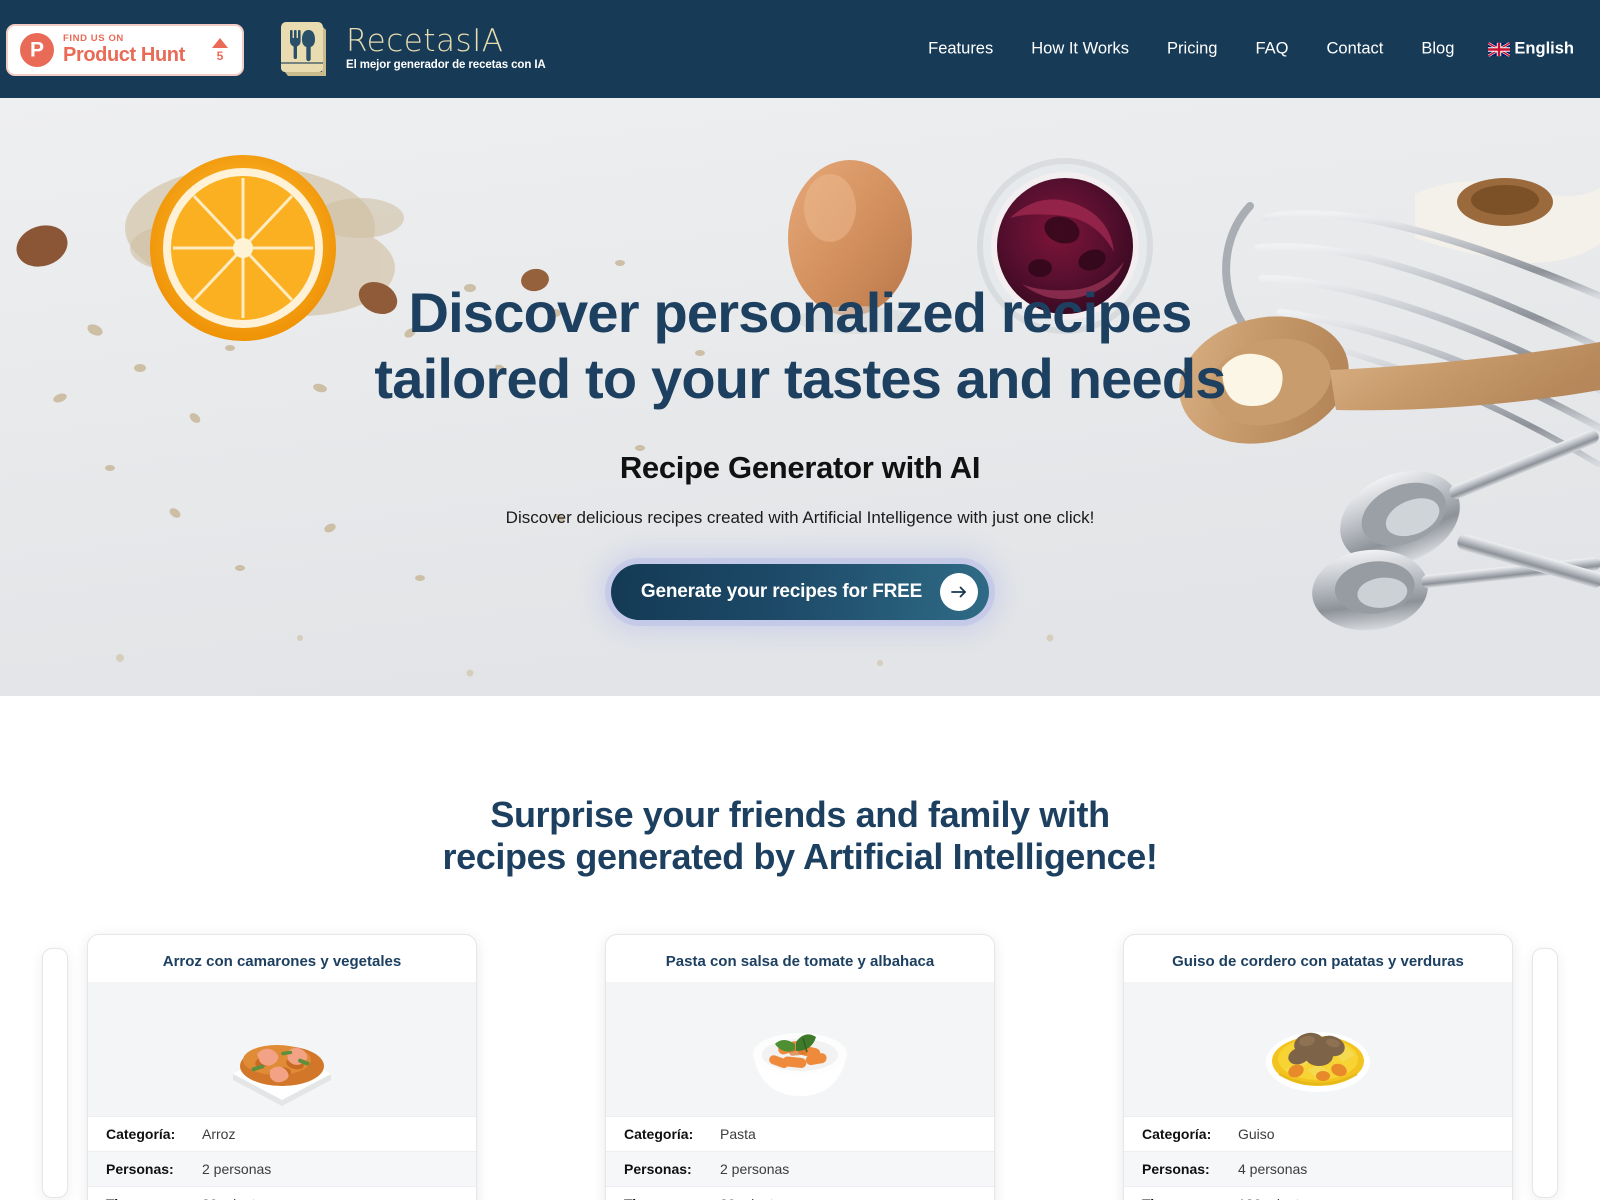  What do you see at coordinates (800, 961) in the screenshot?
I see `recipe-card-title: Pasta con salsa de tomate y albahaca` at bounding box center [800, 961].